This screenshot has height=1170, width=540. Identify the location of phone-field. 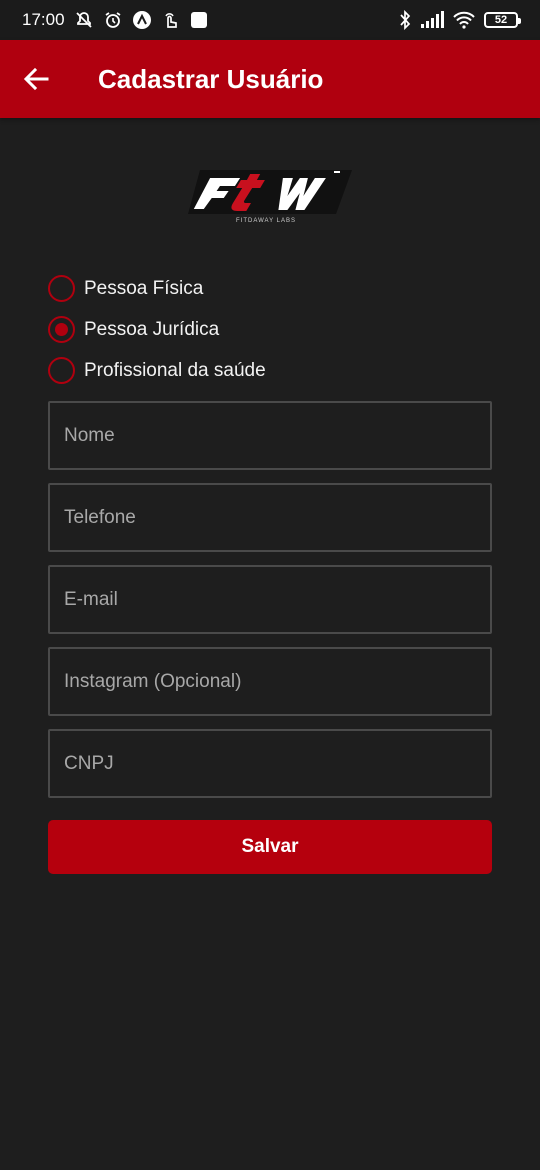
(270, 517).